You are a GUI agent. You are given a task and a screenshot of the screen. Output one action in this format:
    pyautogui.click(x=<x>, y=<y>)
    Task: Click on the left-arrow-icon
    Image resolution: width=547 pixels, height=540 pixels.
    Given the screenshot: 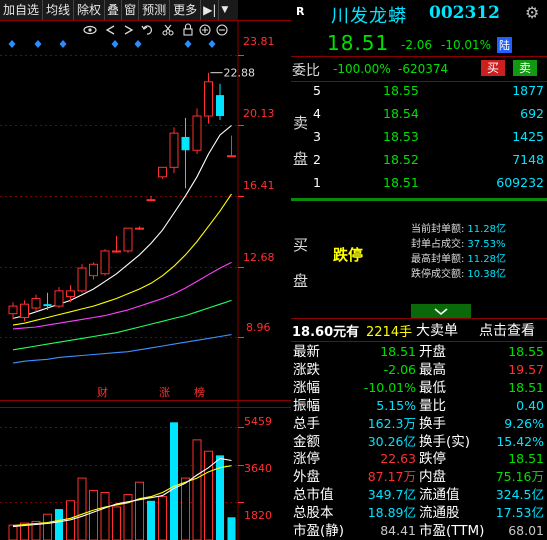 What is the action you would take?
    pyautogui.click(x=110, y=30)
    